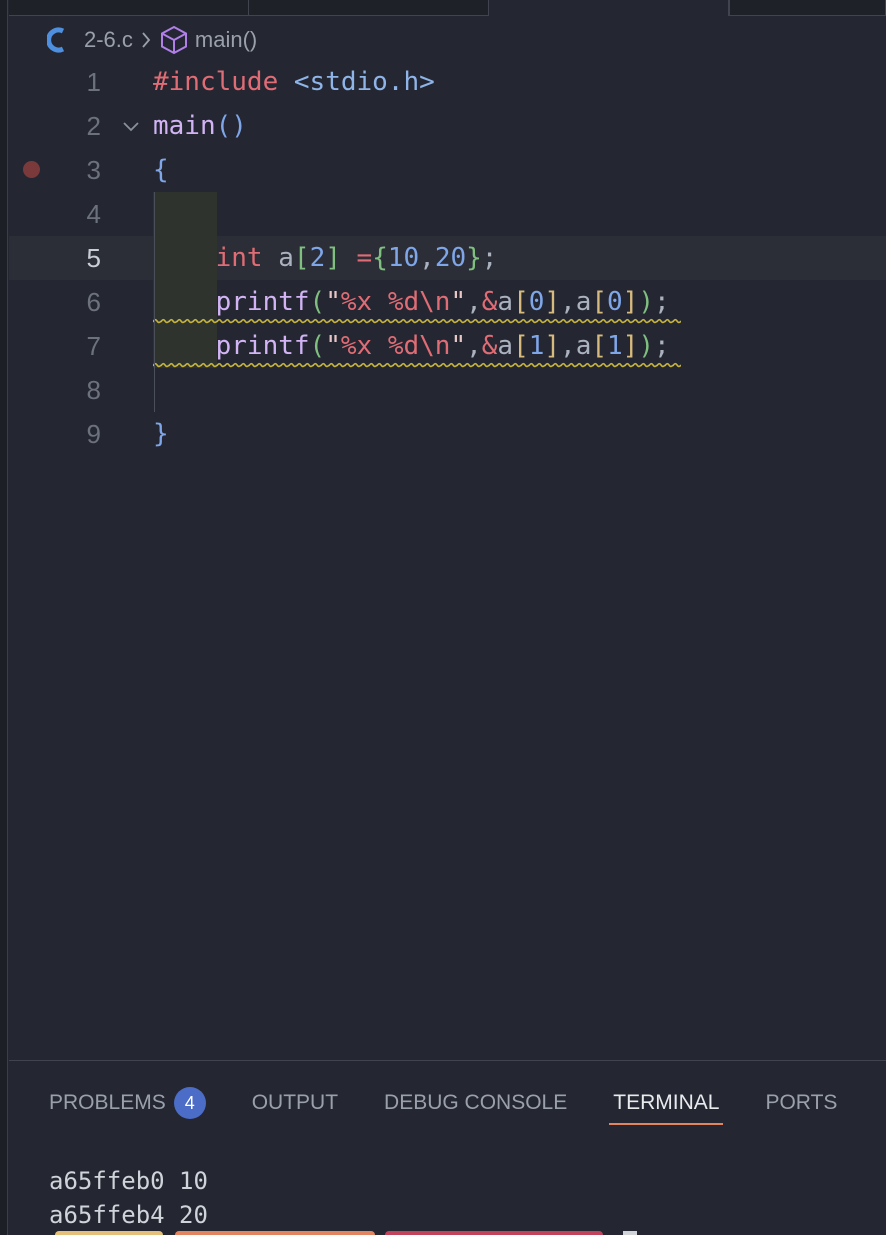 This screenshot has width=886, height=1235. I want to click on code-line: 3 {, so click(447, 170).